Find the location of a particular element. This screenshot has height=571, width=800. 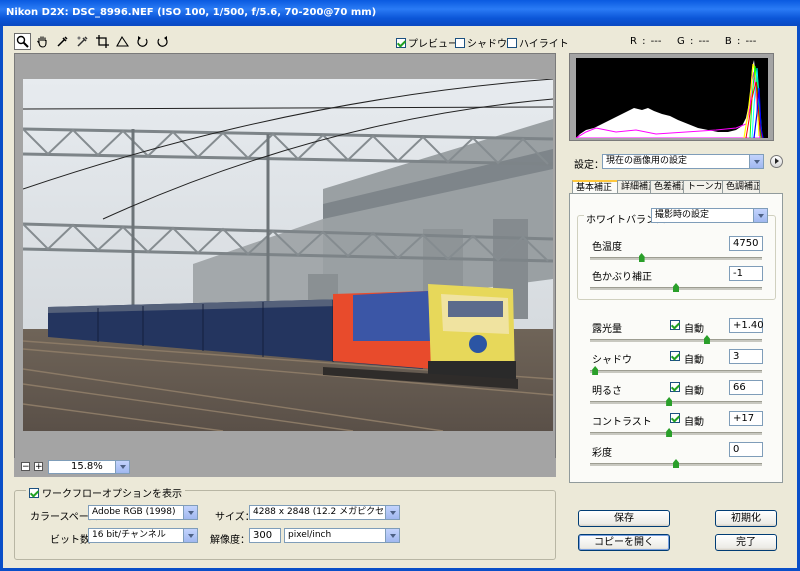

resolution-unit-select: pixel/inch is located at coordinates (342, 535).